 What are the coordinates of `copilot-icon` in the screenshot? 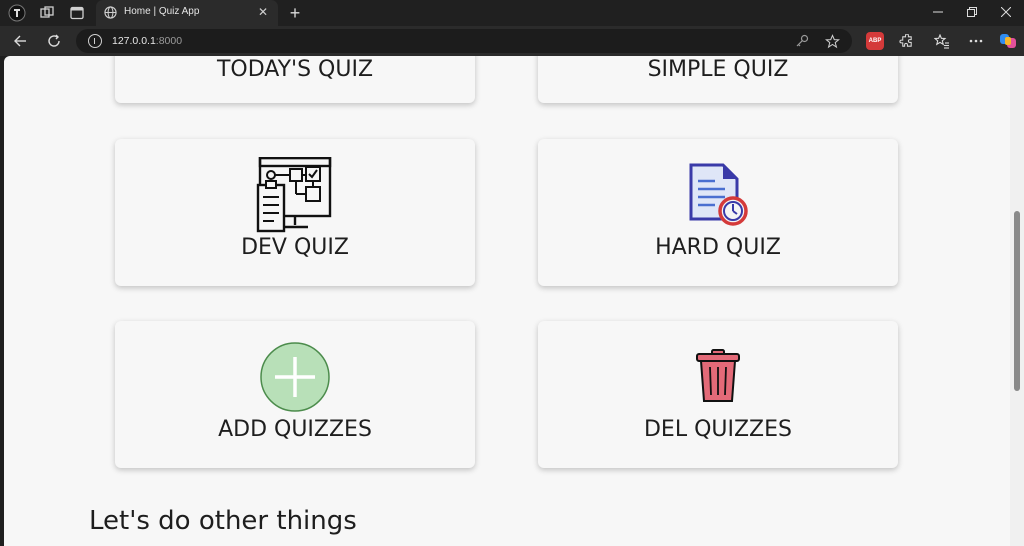 It's located at (1008, 41).